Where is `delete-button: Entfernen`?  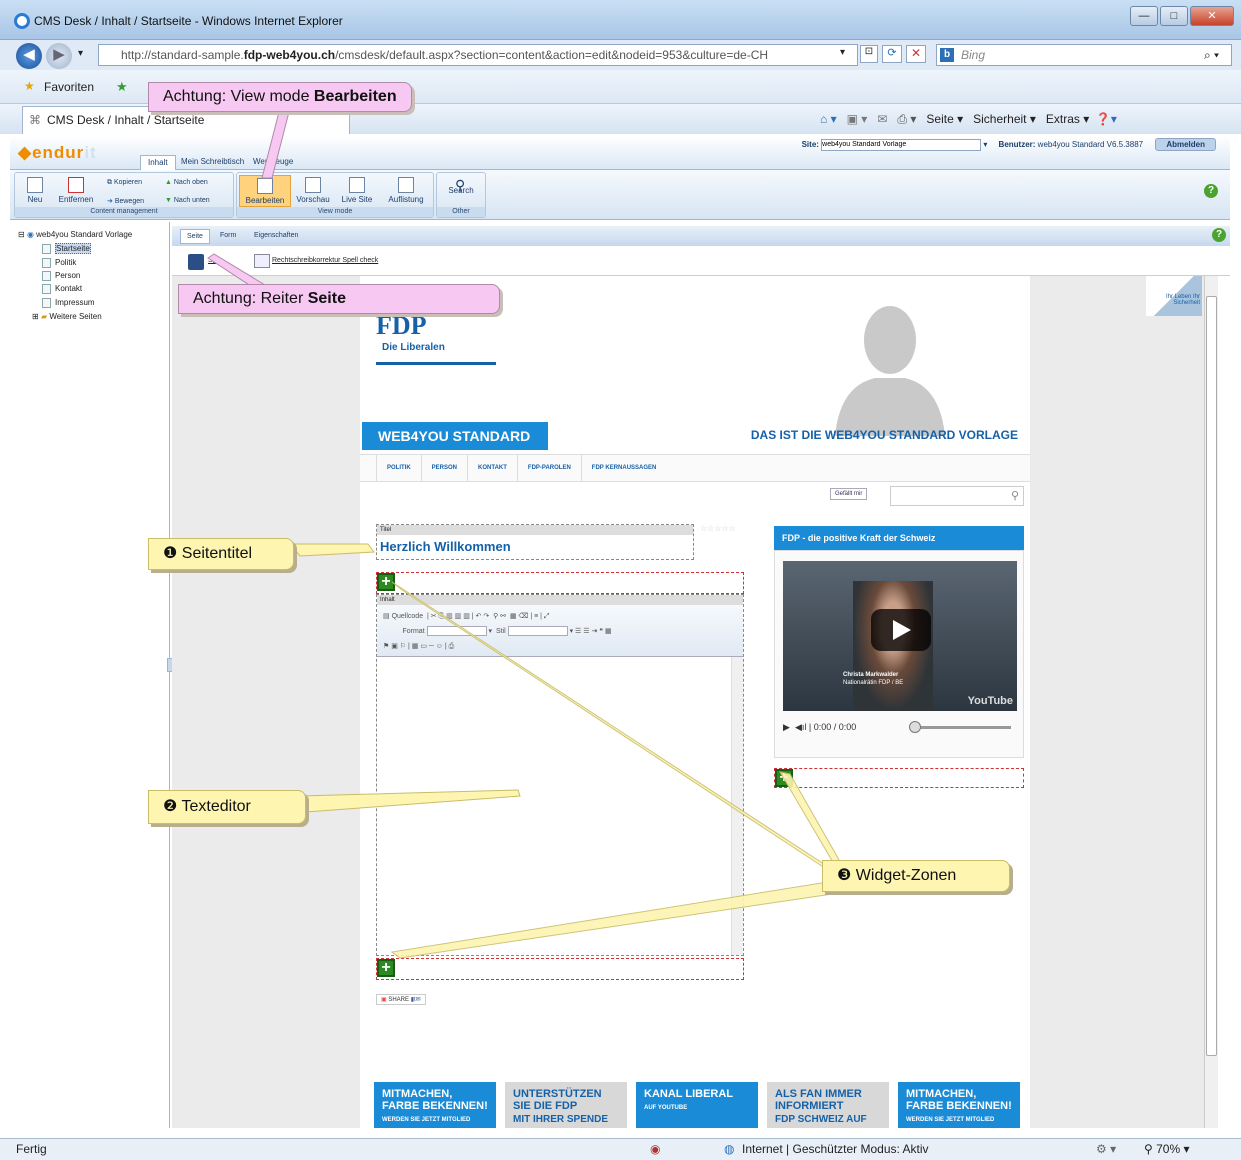
delete-button: Entfernen is located at coordinates (76, 190).